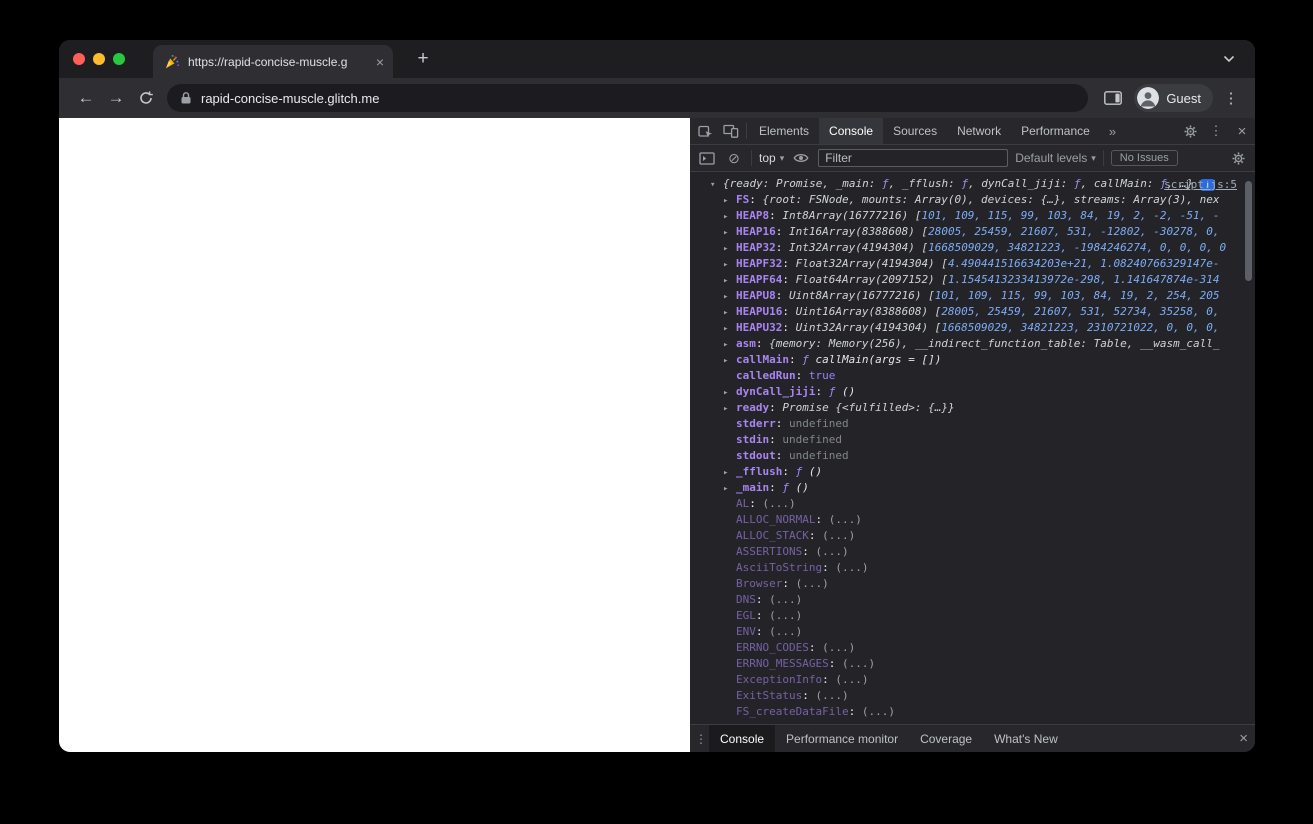 This screenshot has height=824, width=1313. I want to click on log-levels-dropdown: Default levels ▾, so click(1055, 158).